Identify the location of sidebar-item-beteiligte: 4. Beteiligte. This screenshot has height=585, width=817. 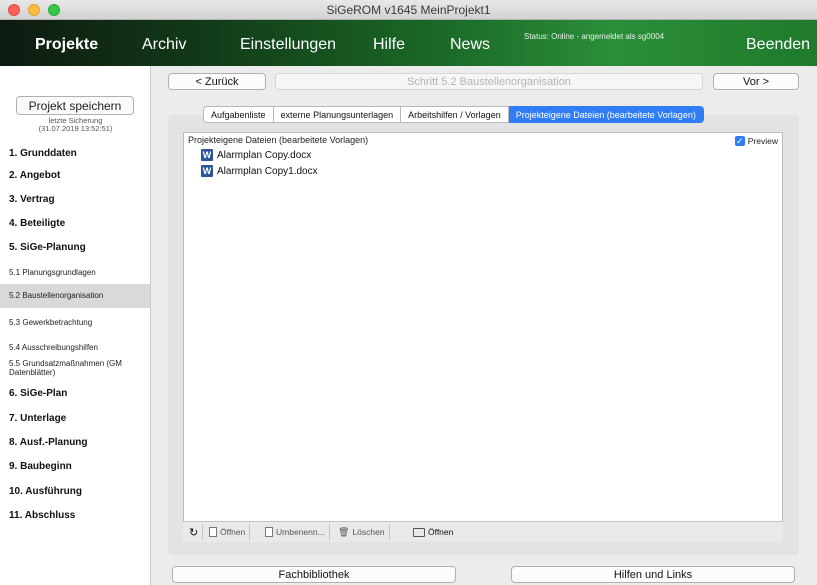
(75, 224).